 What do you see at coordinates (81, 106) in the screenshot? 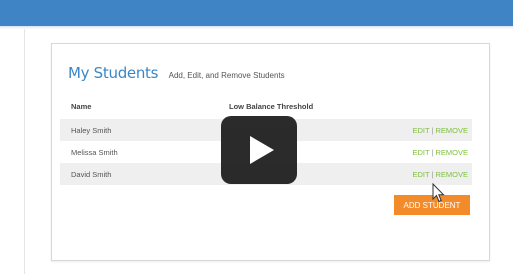
I see `column-header-name: Name` at bounding box center [81, 106].